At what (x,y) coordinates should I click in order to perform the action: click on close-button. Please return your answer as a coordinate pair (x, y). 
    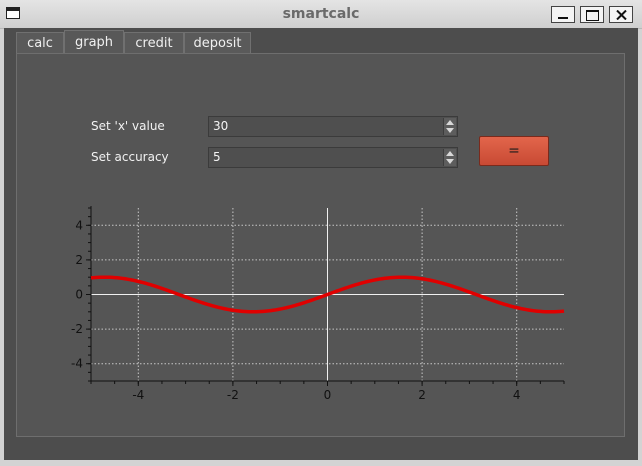
    Looking at the image, I should click on (621, 14).